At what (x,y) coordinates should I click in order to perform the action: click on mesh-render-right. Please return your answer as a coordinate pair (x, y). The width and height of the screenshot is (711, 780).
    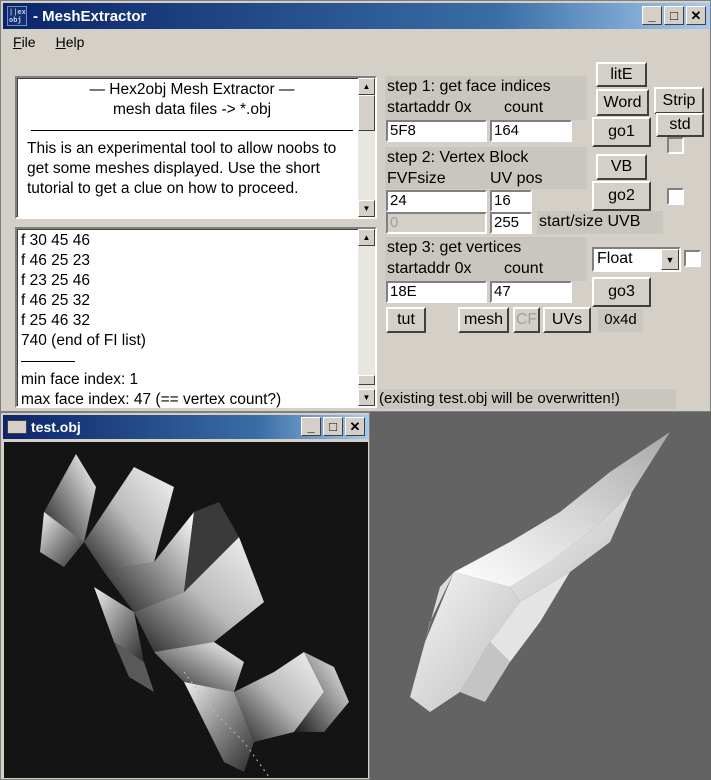
    Looking at the image, I should click on (540, 572).